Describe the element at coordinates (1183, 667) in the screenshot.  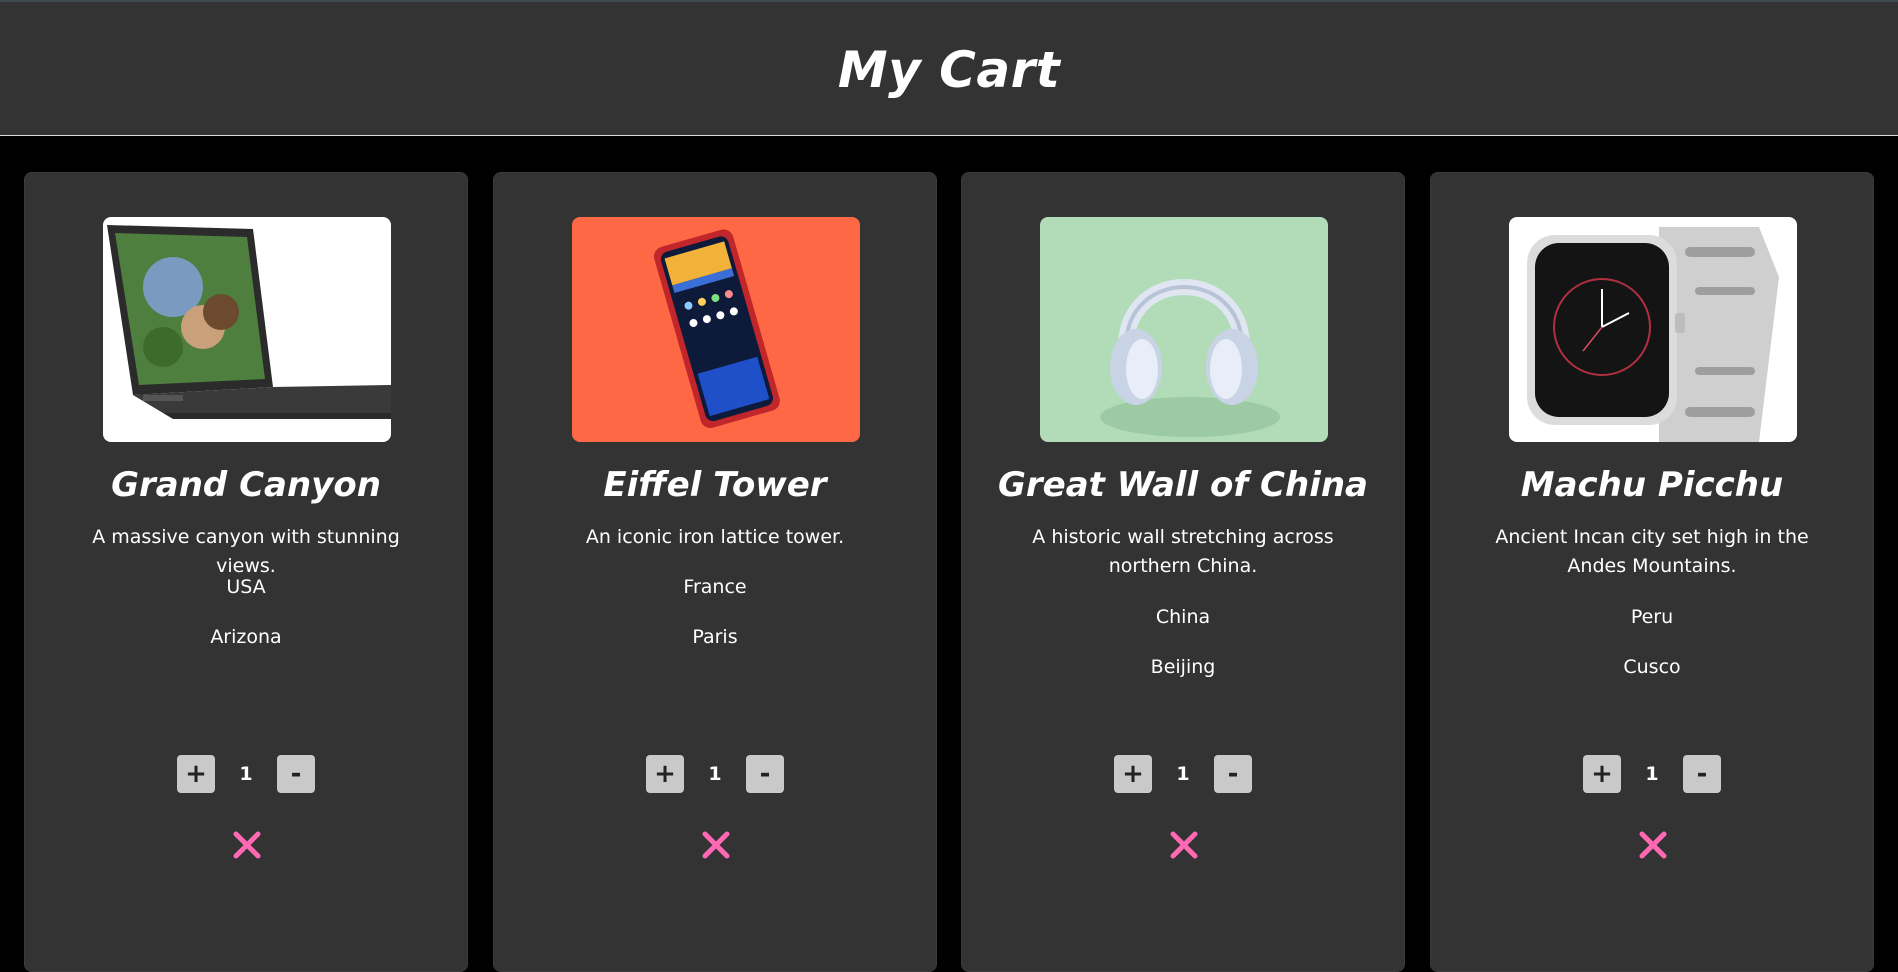
I see `card-region: Beijing` at that location.